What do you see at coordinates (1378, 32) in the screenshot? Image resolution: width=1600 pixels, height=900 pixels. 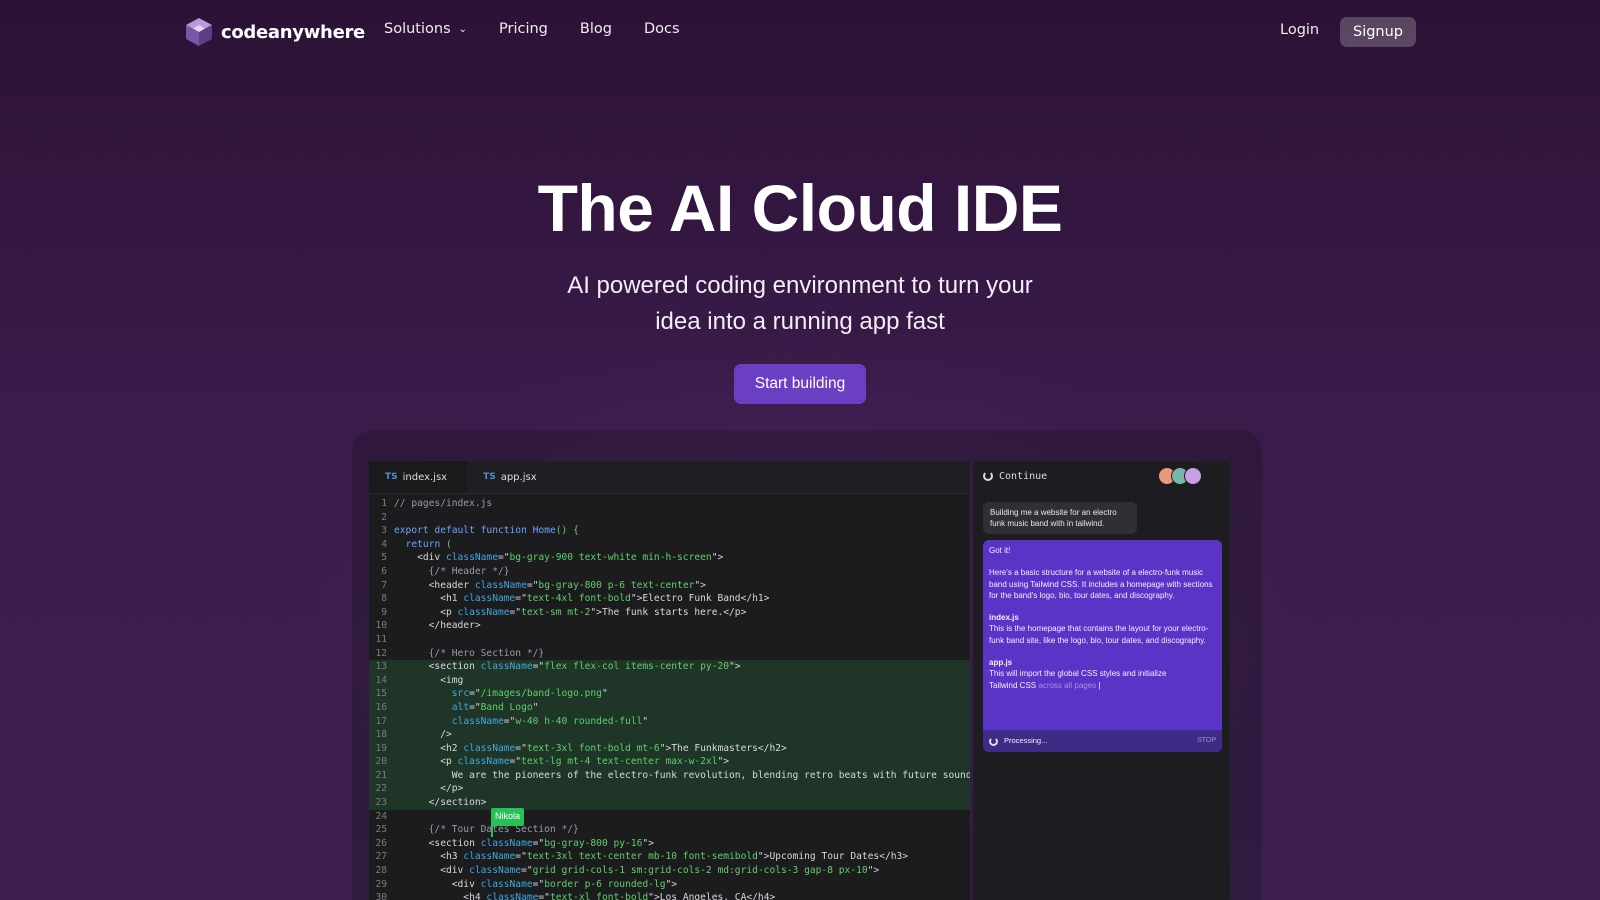 I see `signup-button: Signup` at bounding box center [1378, 32].